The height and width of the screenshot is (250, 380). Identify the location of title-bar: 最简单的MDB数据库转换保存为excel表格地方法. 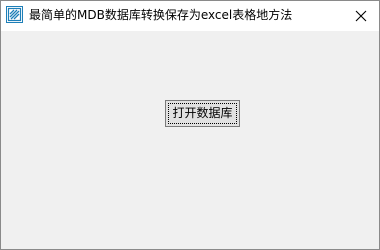
(190, 16).